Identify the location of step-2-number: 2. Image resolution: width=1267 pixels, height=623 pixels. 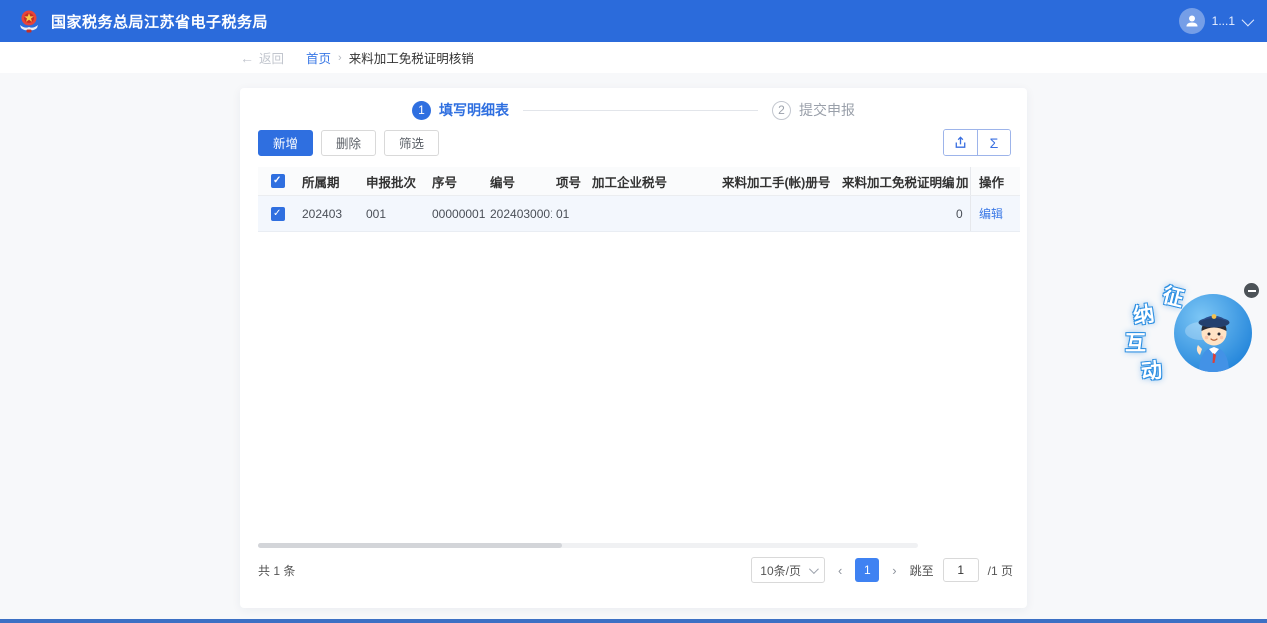
(781, 110).